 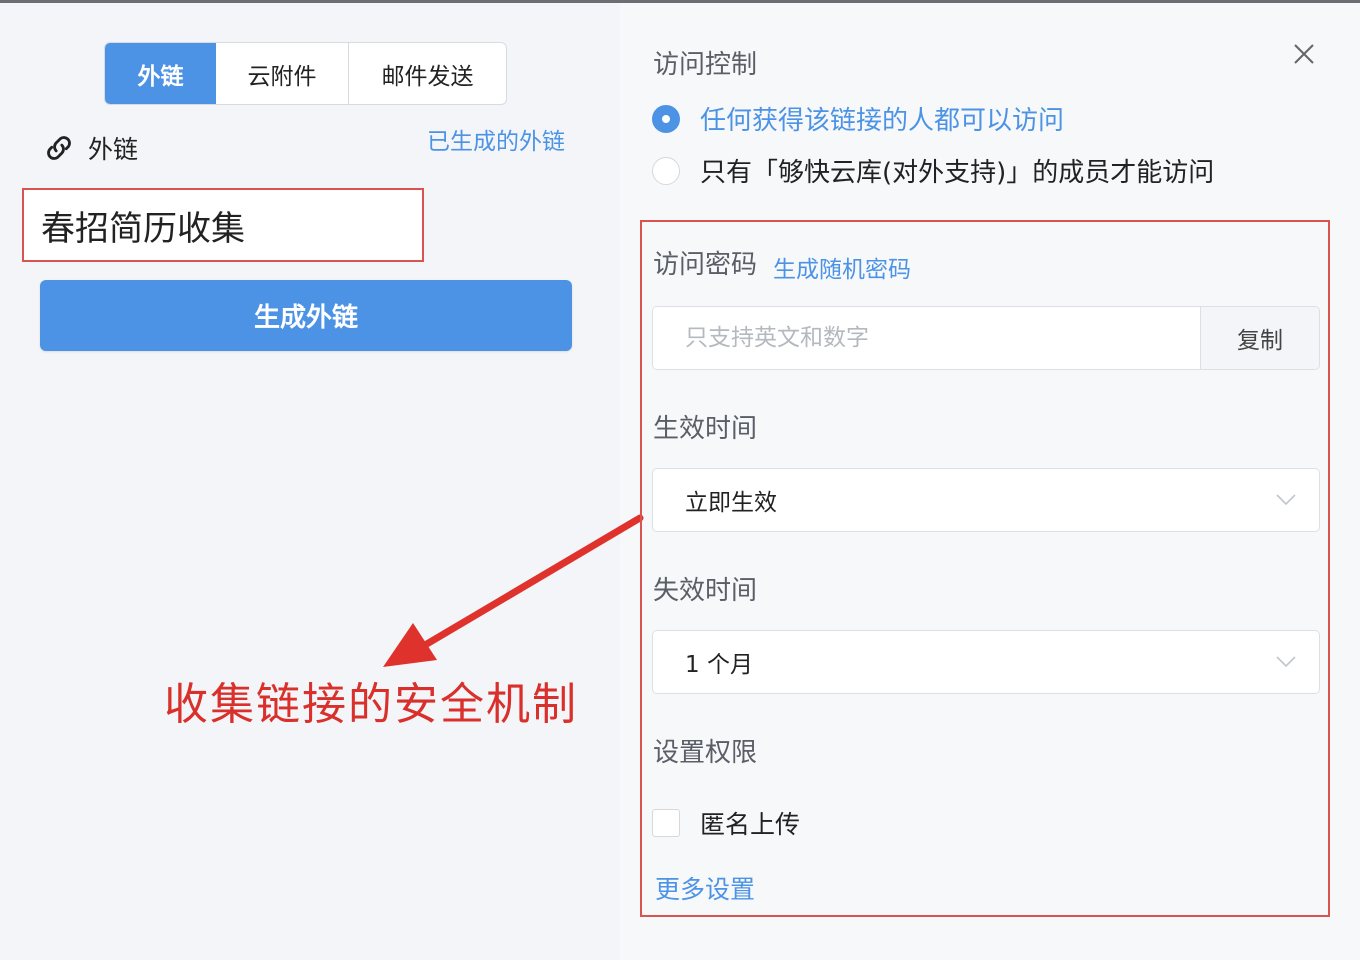 I want to click on access-control-title: 访问控制, so click(x=705, y=65).